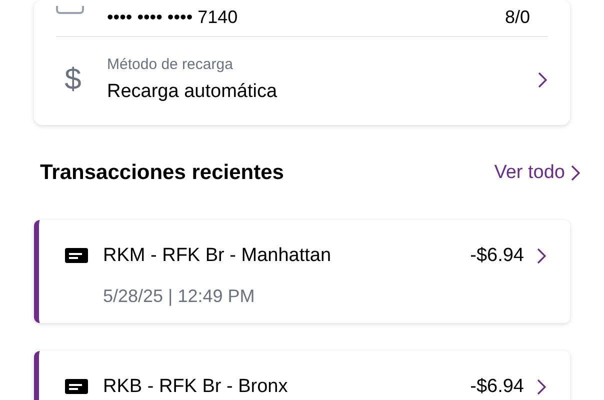  What do you see at coordinates (172, 17) in the screenshot?
I see `card-number: •••• •••• •••• 7140` at bounding box center [172, 17].